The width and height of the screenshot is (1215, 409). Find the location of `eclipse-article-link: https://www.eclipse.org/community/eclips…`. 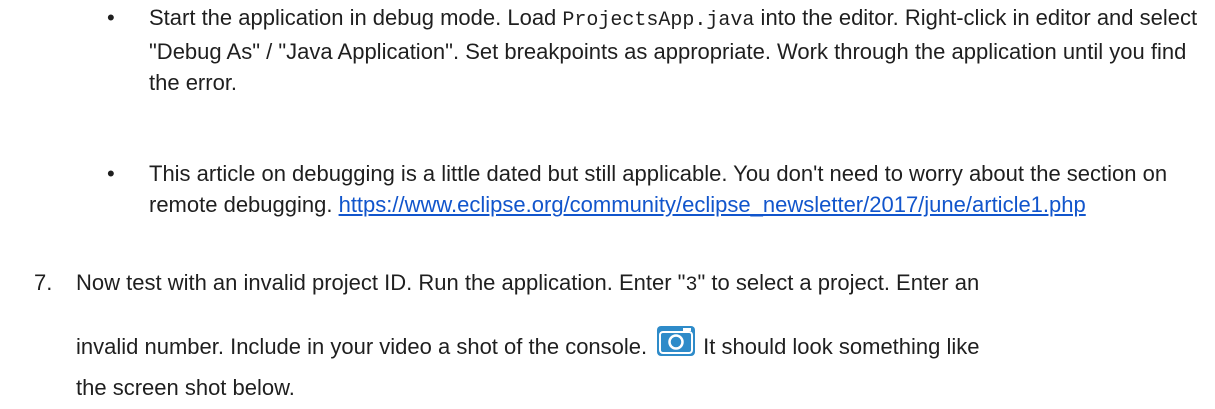

eclipse-article-link: https://www.eclipse.org/community/eclips… is located at coordinates (712, 204).